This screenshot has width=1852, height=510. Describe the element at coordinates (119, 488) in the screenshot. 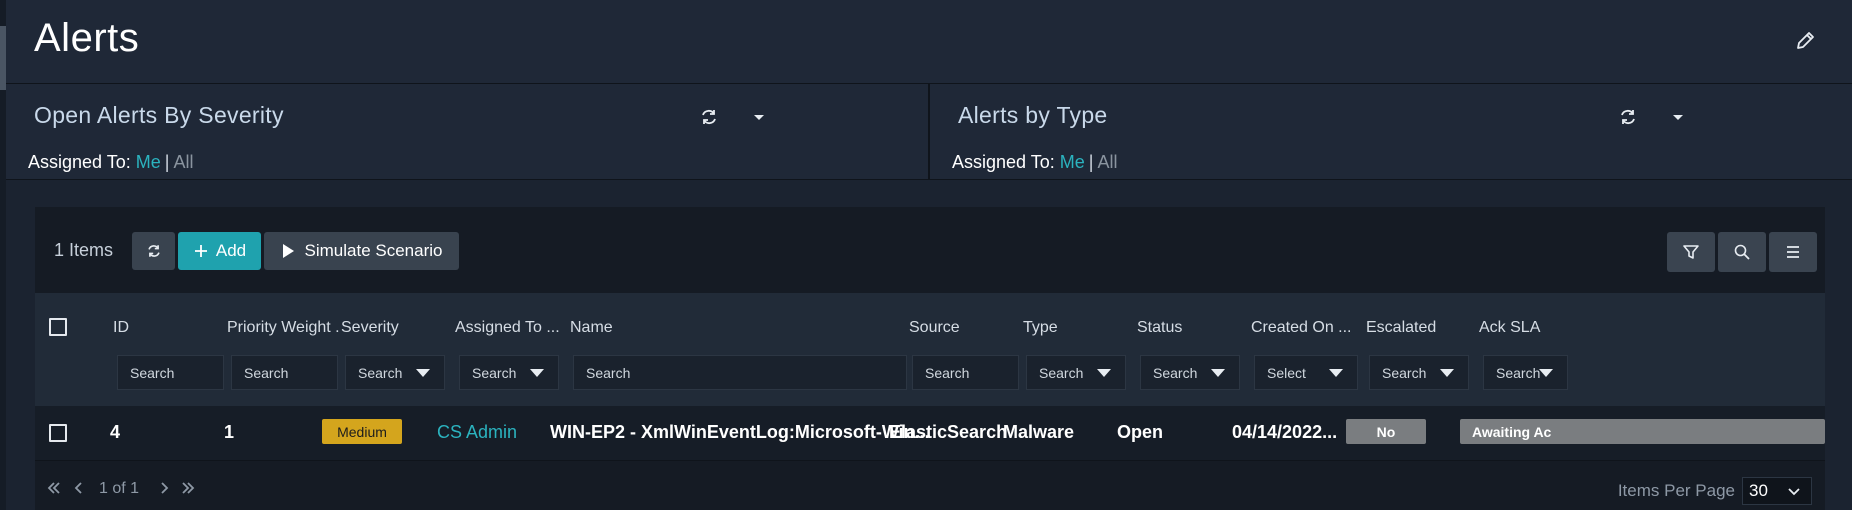

I see `page-info: 1 of 1` at that location.